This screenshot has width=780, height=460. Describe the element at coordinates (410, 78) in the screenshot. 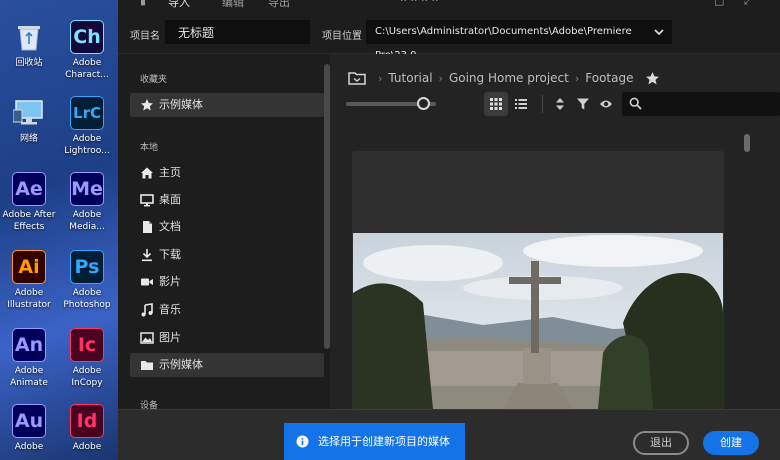

I see `breadcrumb-item: Tutorial` at that location.